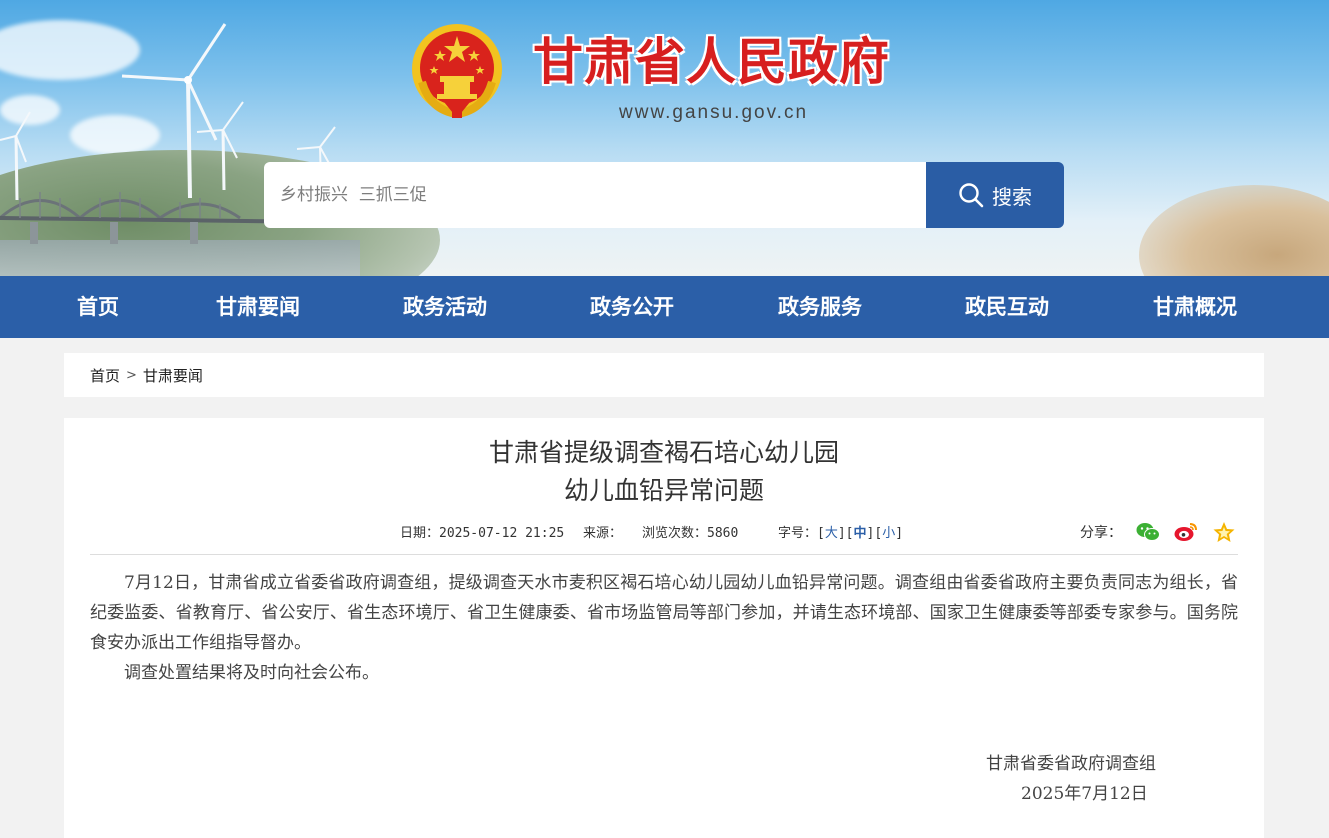 The height and width of the screenshot is (838, 1329). What do you see at coordinates (690, 533) in the screenshot?
I see `article-views: 浏览次数：5860` at bounding box center [690, 533].